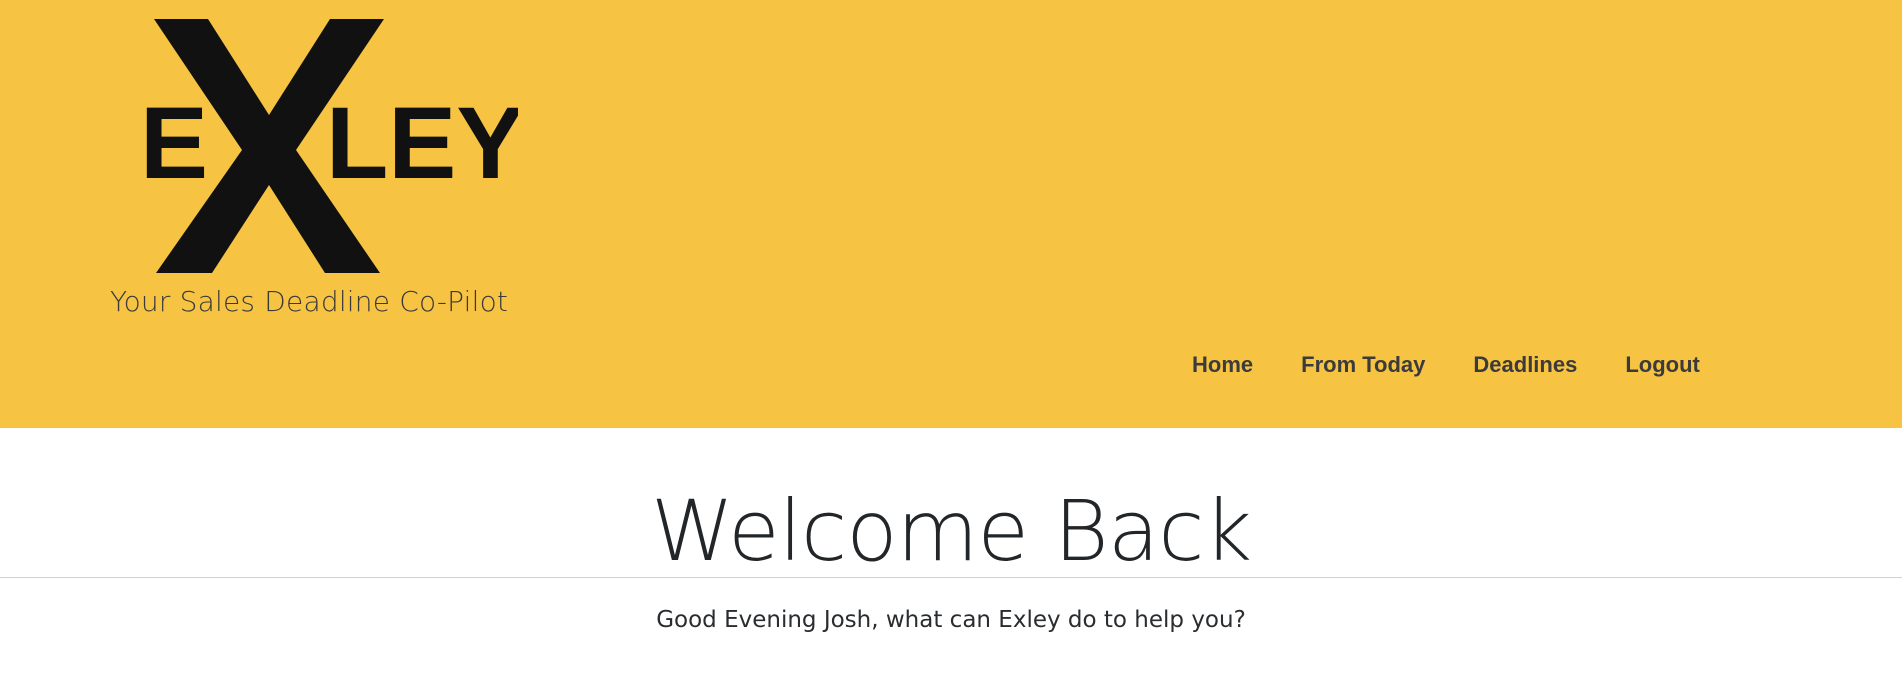 This screenshot has height=673, width=1902. What do you see at coordinates (951, 531) in the screenshot?
I see `page-title: Welcome Back` at bounding box center [951, 531].